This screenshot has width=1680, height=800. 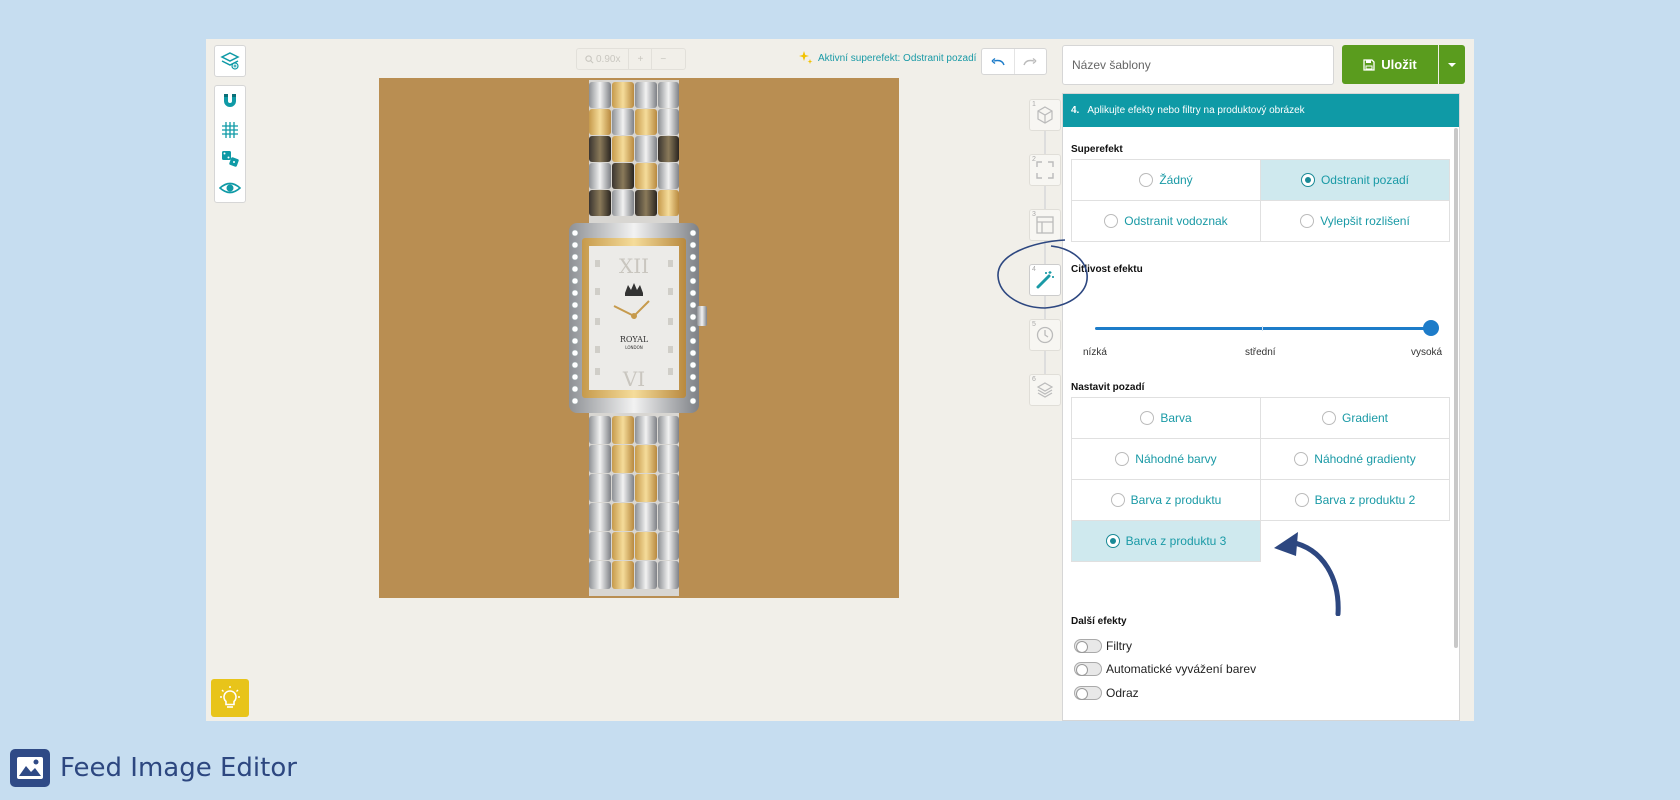 What do you see at coordinates (1097, 149) in the screenshot?
I see `superefekt-heading: Superefekt` at bounding box center [1097, 149].